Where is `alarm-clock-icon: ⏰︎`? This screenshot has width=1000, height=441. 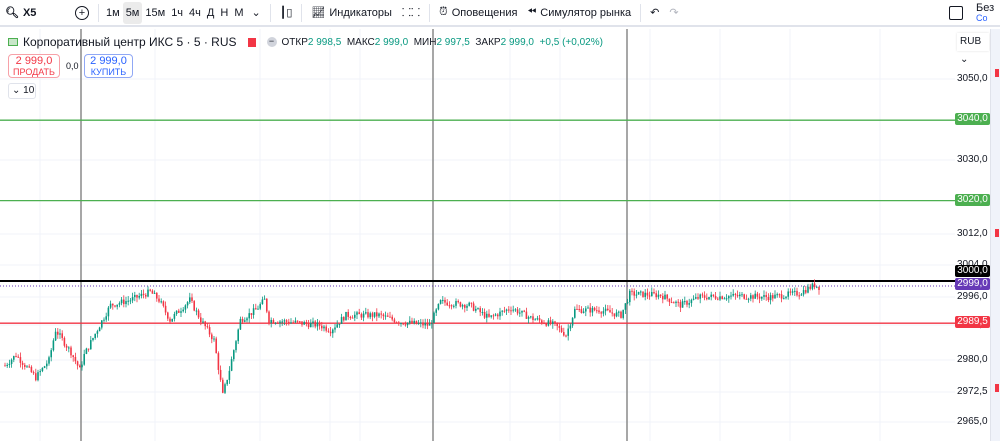
alarm-clock-icon: ⏰︎ is located at coordinates (443, 12).